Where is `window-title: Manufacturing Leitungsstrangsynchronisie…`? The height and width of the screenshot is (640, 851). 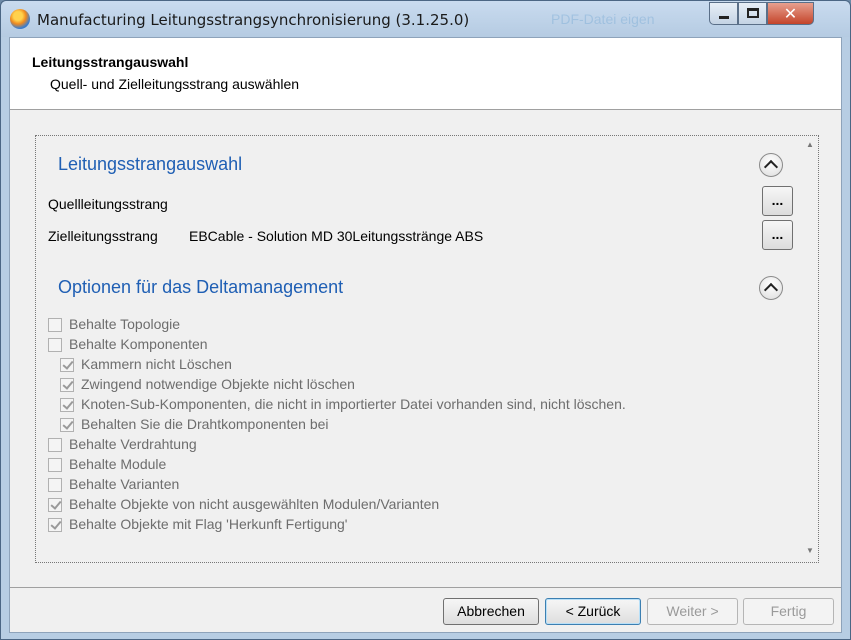 window-title: Manufacturing Leitungsstrangsynchronisie… is located at coordinates (253, 20).